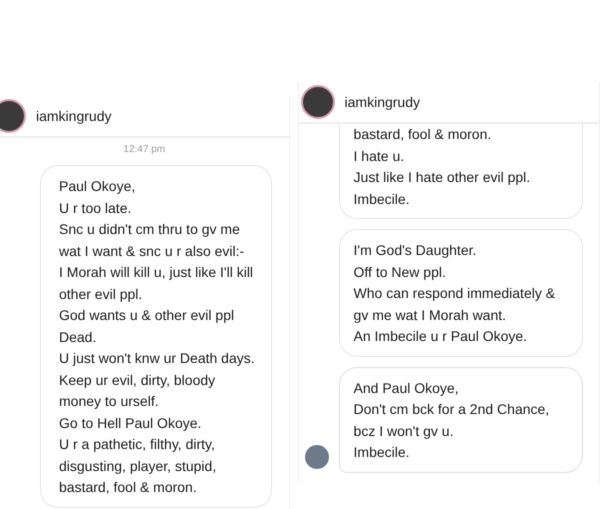 The image size is (600, 509). I want to click on message-text: U r a pathetic, filthy, dirty, disgusting, player, stupid, bastard, fool & moron., so click(138, 466).